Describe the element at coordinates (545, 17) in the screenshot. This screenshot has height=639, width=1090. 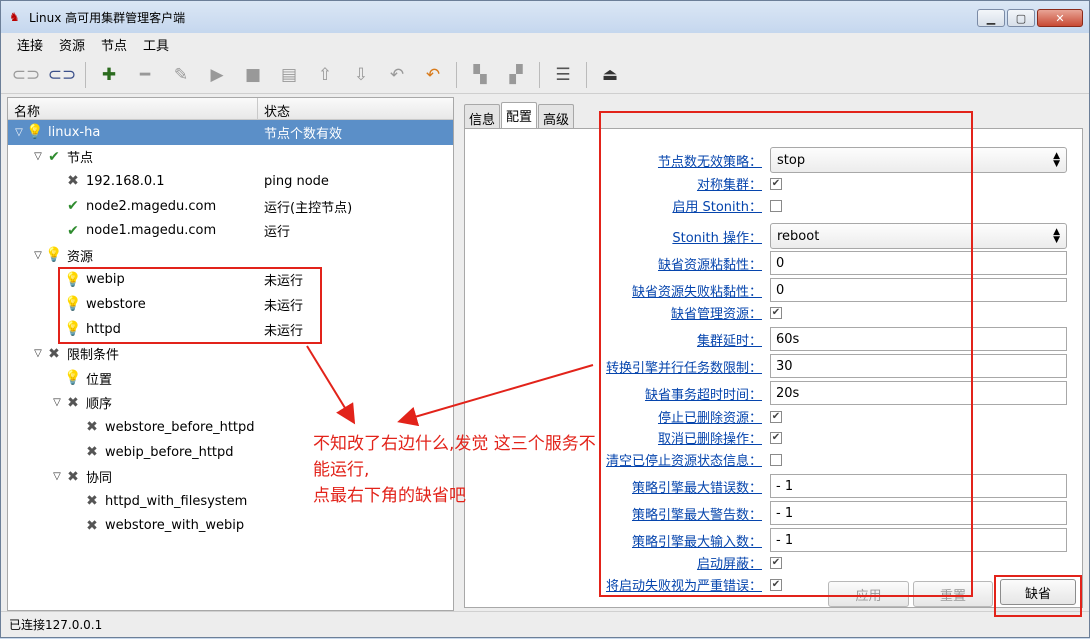
I see `title-bar: ♞ Linux 高可用集群管理客户端 ▁ ▢ ✕` at that location.